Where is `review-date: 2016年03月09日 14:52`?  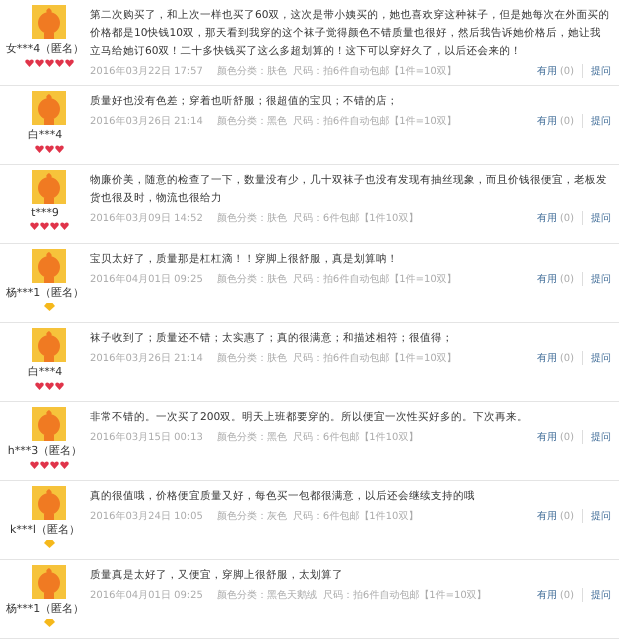
review-date: 2016年03月09日 14:52 is located at coordinates (146, 218).